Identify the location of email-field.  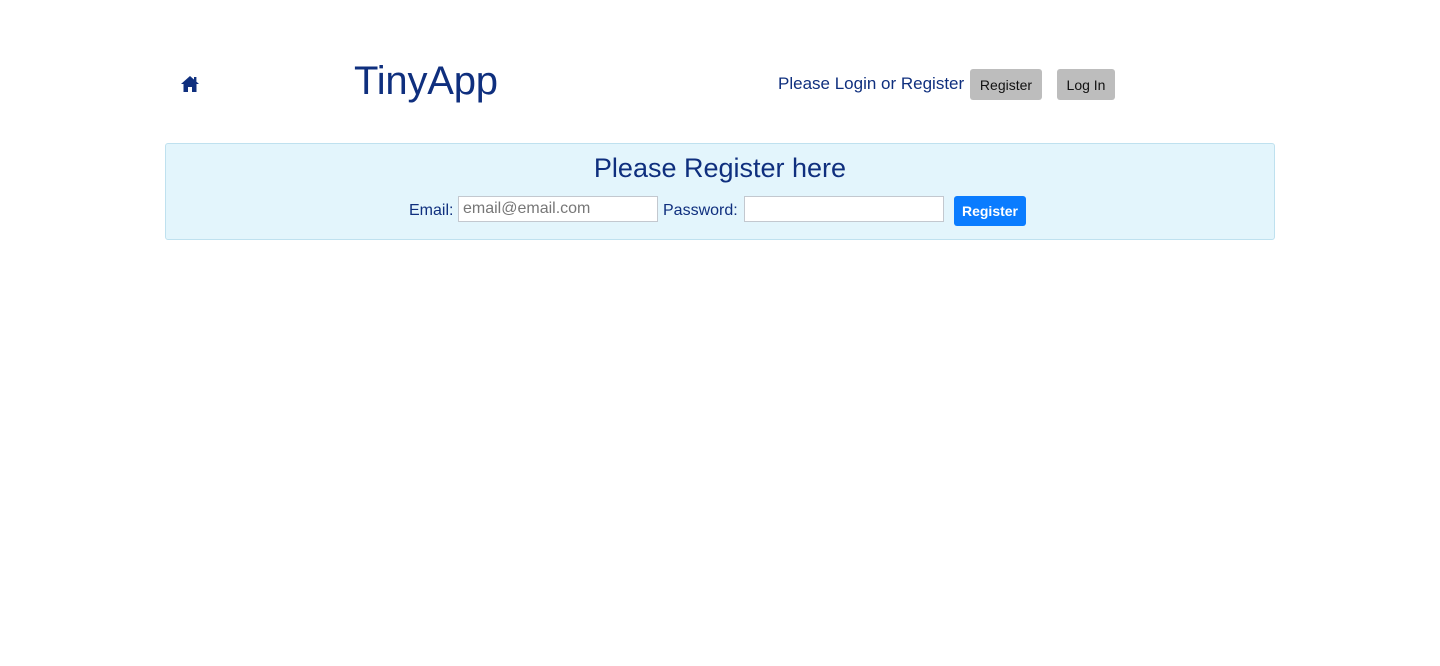
(558, 209).